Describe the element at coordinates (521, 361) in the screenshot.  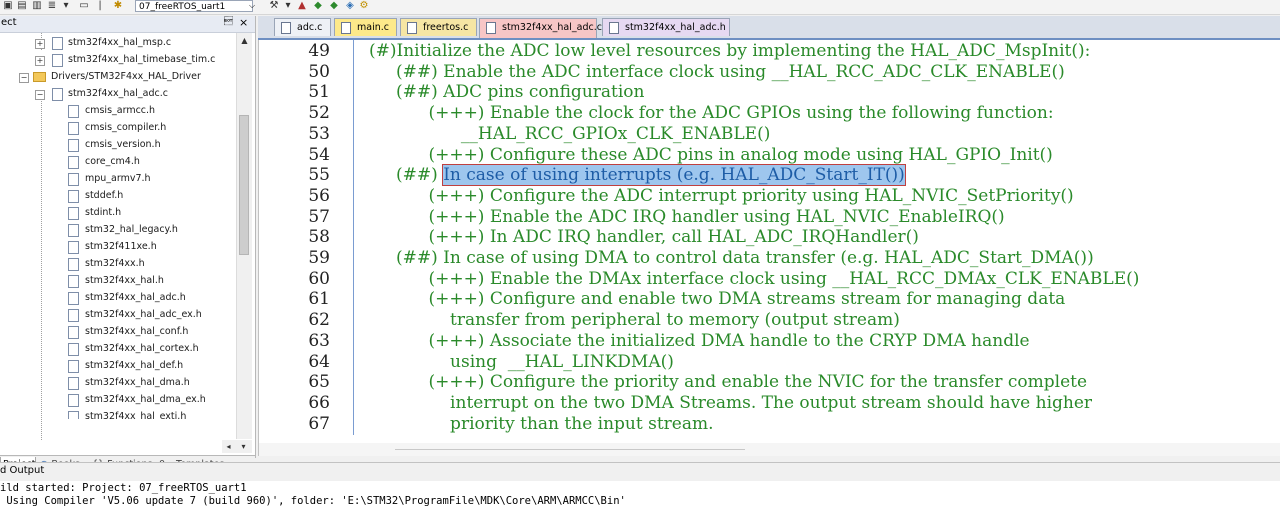
I see `code-line: using __HAL_LINKDMA()` at that location.